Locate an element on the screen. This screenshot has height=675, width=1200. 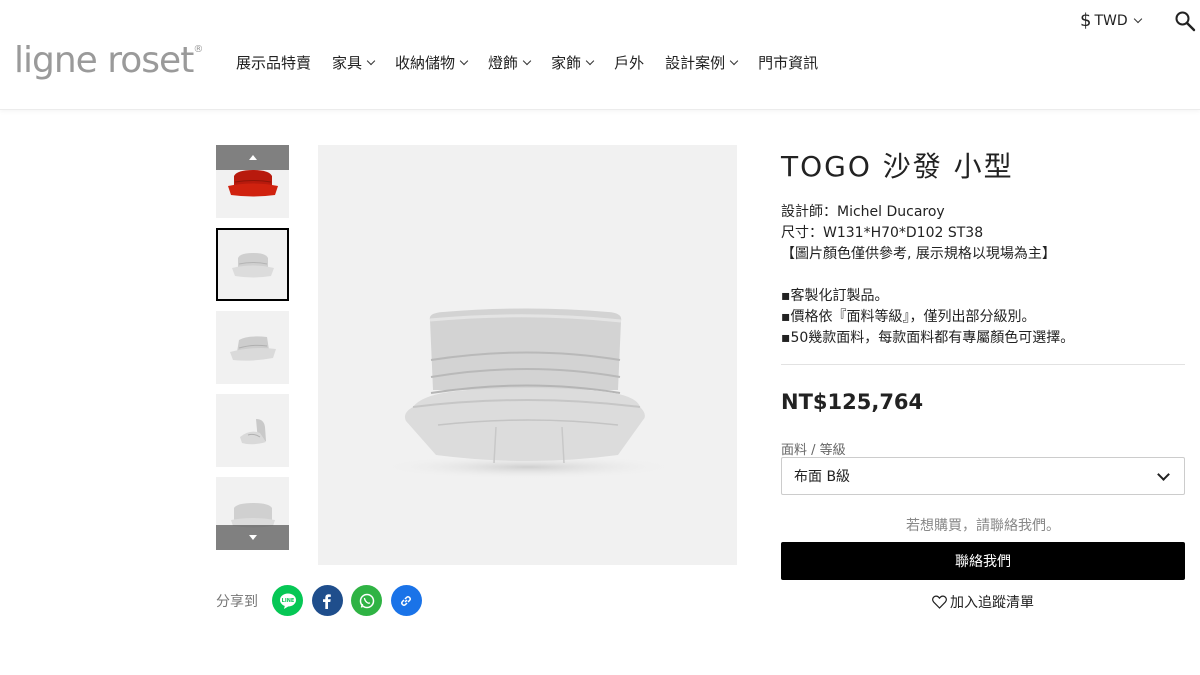
main-nav: 展示品特賣 家具 收納儲物 燈飾 家飾 戶外 設計案例 門市資訊 is located at coordinates (537, 62).